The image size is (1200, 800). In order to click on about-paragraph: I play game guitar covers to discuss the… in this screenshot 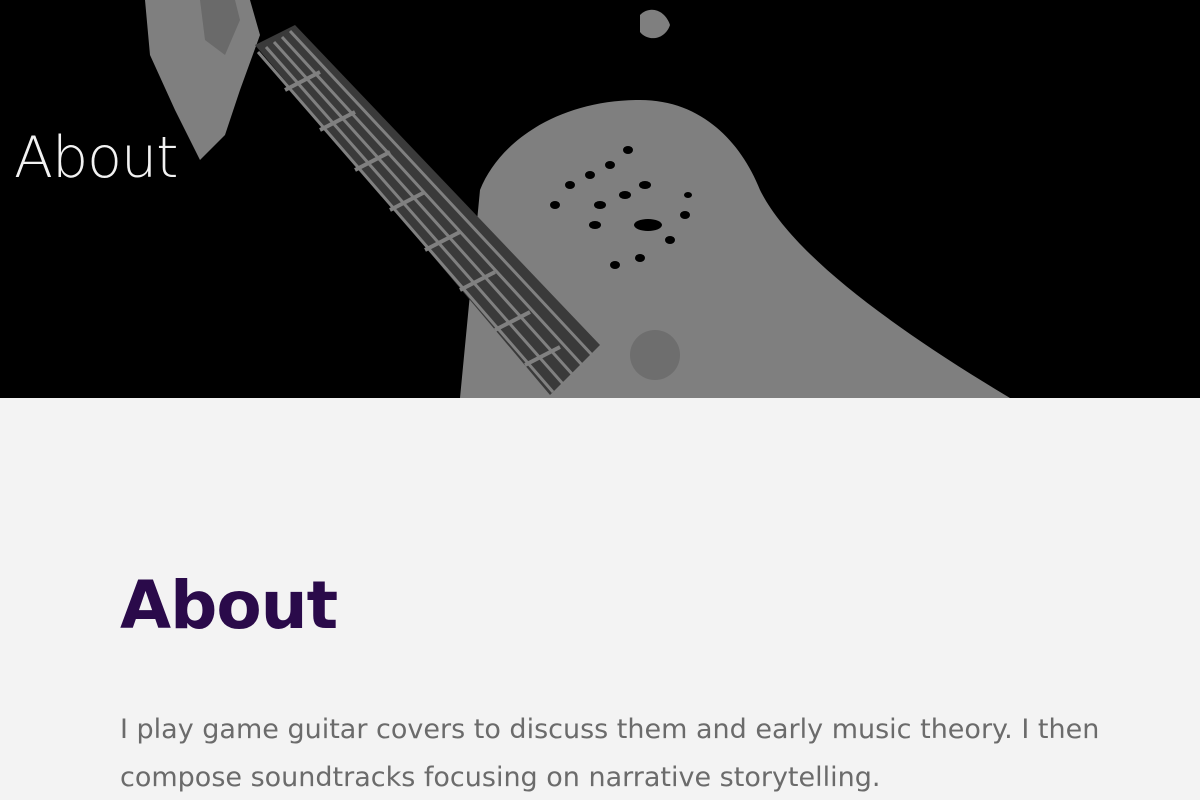, I will do `click(610, 753)`.